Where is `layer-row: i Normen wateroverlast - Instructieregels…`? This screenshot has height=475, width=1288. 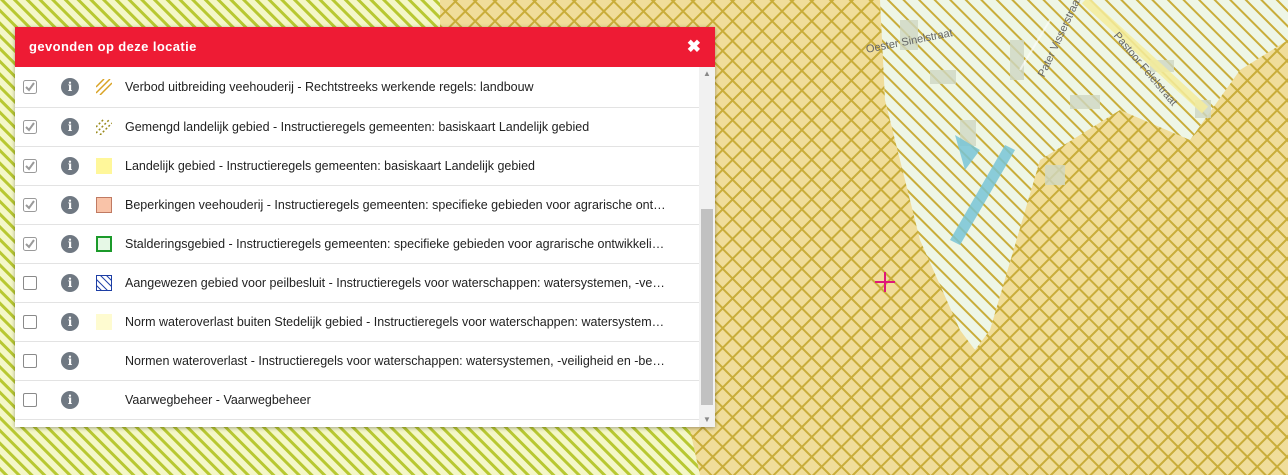 layer-row: i Normen wateroverlast - Instructieregels… is located at coordinates (357, 361).